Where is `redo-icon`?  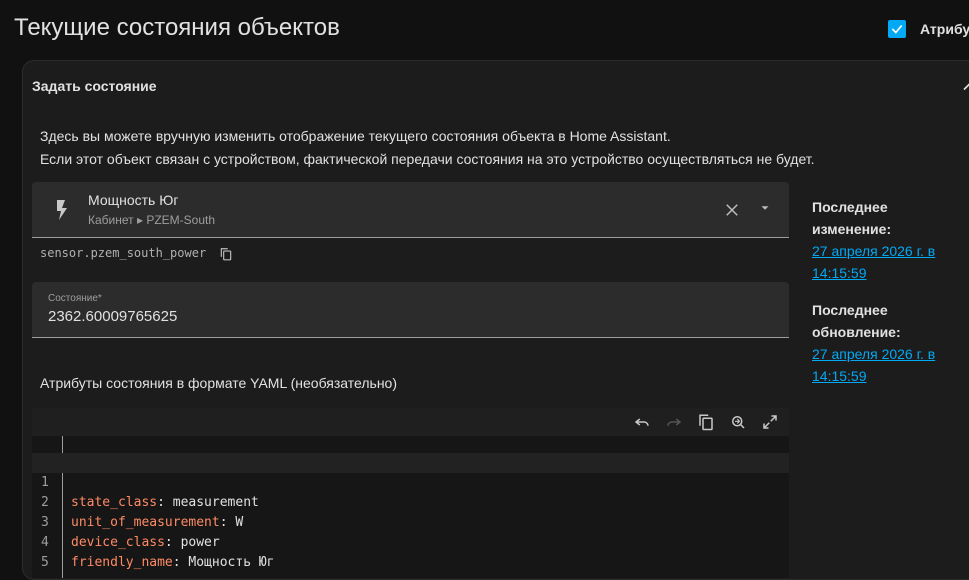 redo-icon is located at coordinates (674, 422).